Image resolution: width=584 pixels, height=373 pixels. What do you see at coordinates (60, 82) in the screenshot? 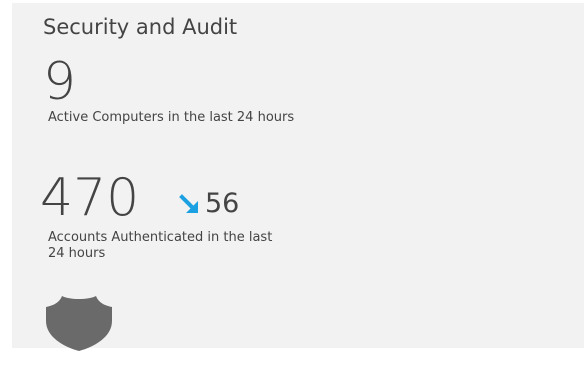
I see `active-computers-count: 9` at bounding box center [60, 82].